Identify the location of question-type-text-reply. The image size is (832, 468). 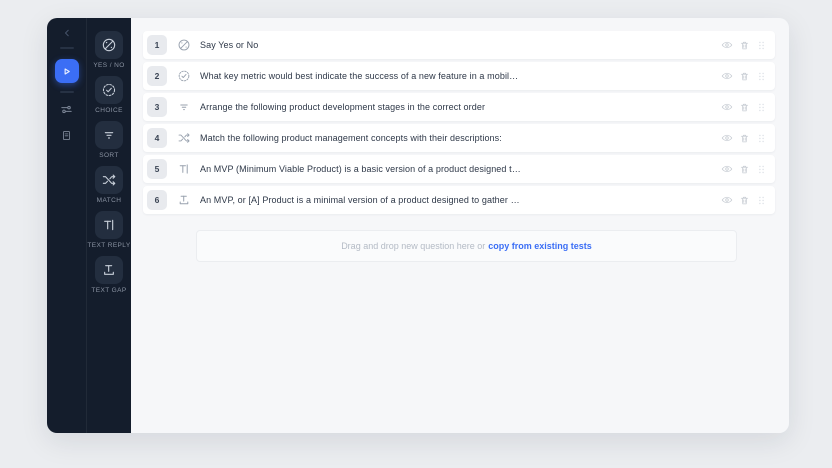
(108, 225).